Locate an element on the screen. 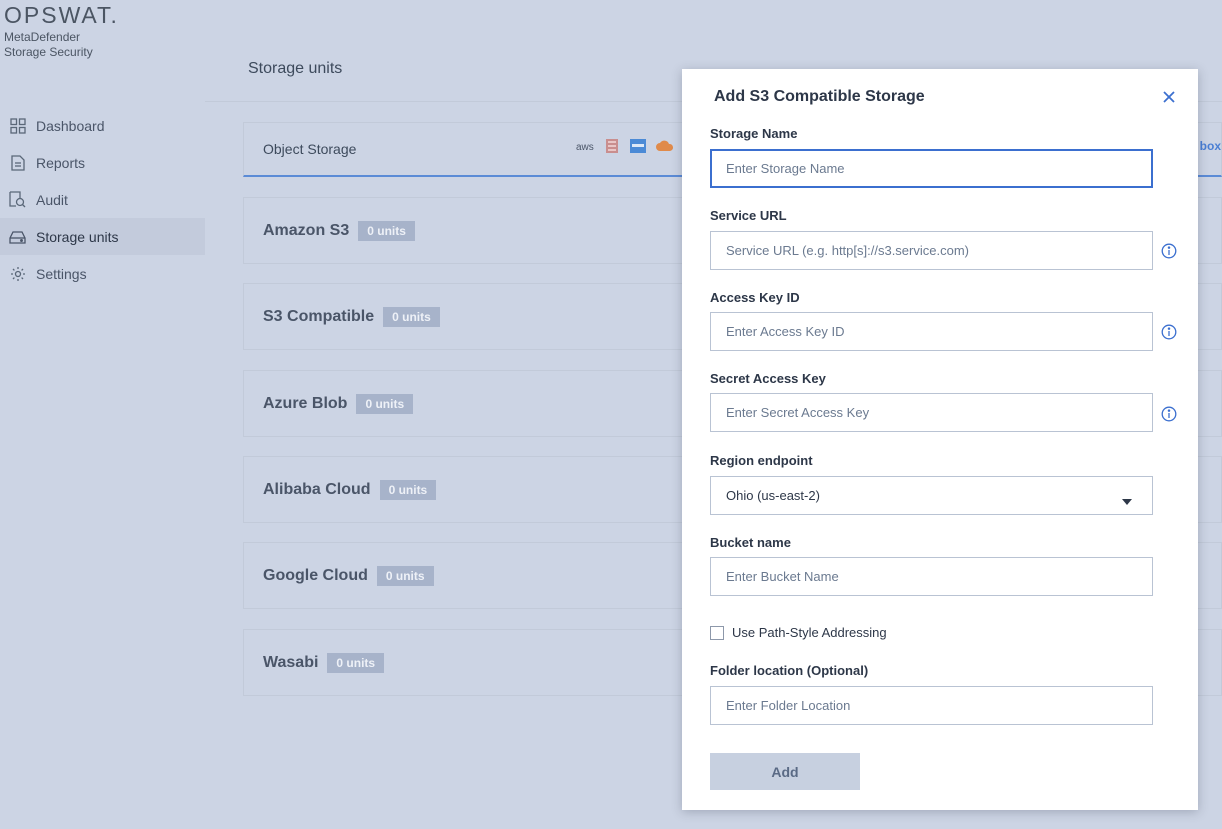 This screenshot has width=1222, height=829. service-url-label: Service URL is located at coordinates (748, 215).